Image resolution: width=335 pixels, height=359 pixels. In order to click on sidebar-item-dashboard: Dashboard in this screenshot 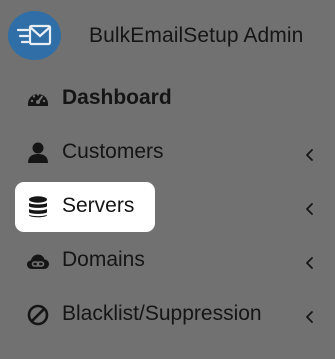, I will do `click(93, 99)`.